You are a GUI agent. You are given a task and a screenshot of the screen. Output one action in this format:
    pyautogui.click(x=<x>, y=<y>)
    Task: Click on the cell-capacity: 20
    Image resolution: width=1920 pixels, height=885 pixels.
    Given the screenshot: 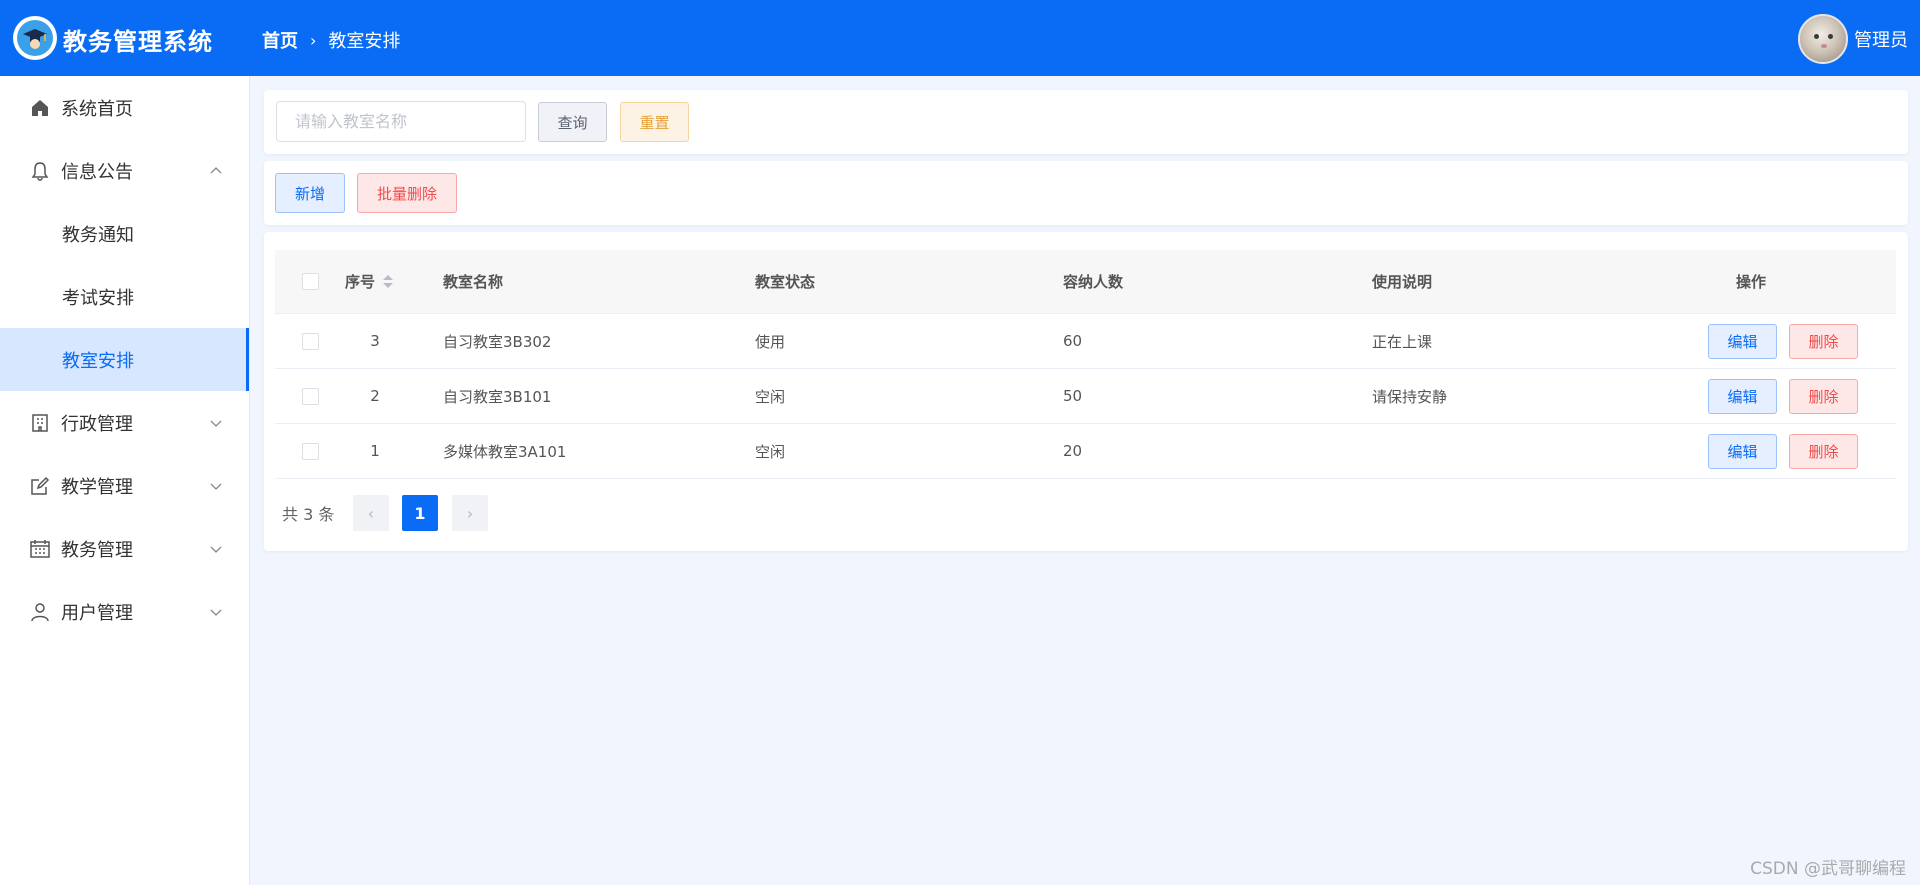 What is the action you would take?
    pyautogui.click(x=1073, y=451)
    